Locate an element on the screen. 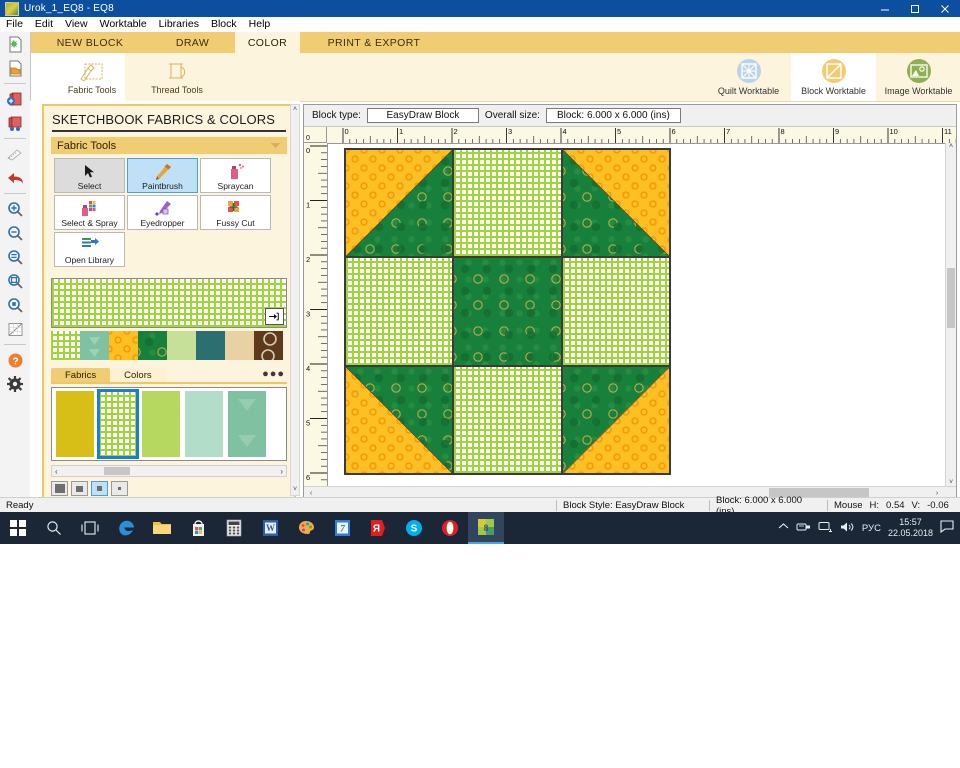  worktable-vertical-scrollbar: ˄ ˅ is located at coordinates (950, 314).